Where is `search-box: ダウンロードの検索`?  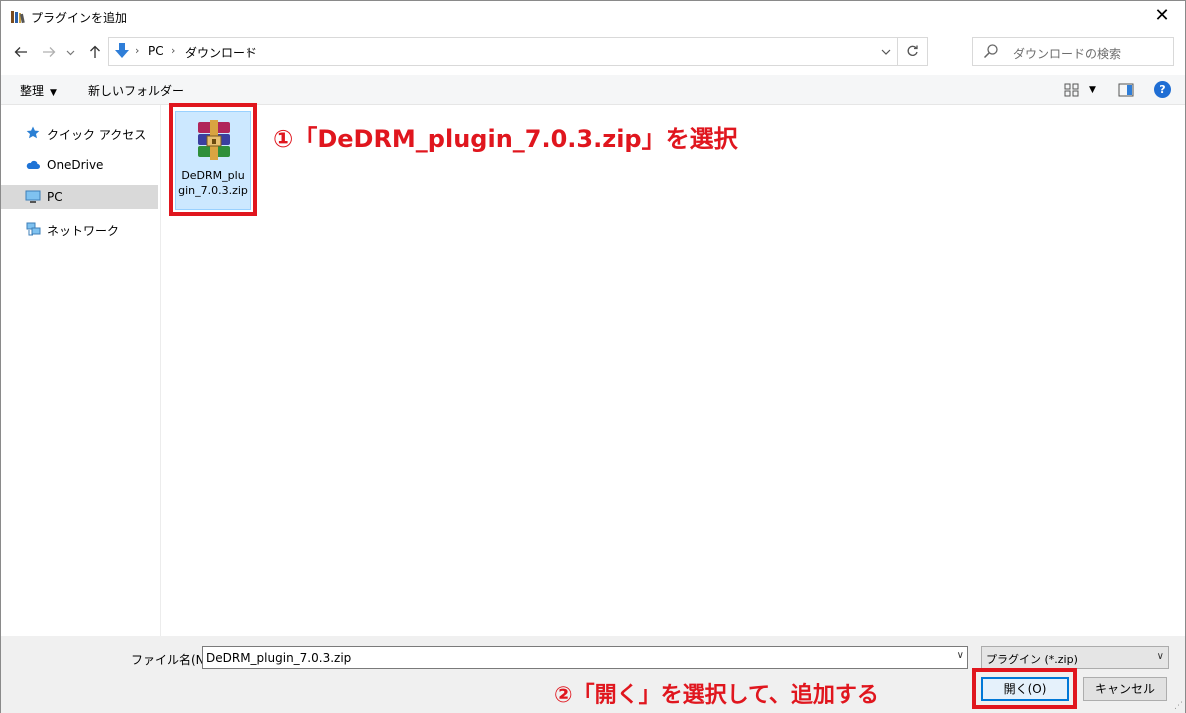
search-box: ダウンロードの検索 is located at coordinates (1073, 51).